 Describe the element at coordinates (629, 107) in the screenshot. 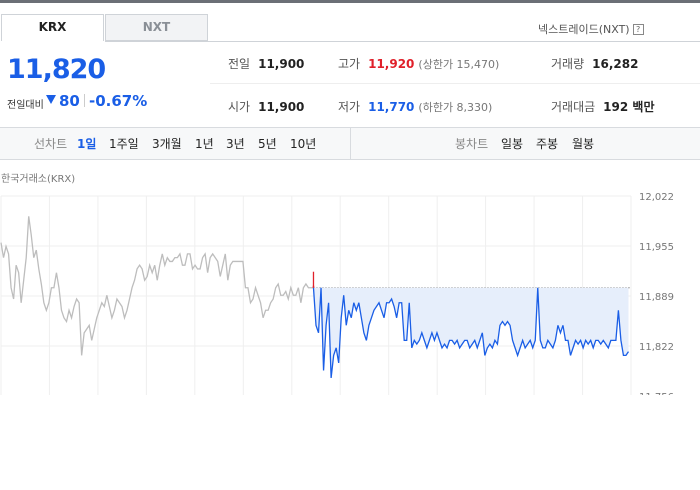

I see `stat-value: 192 백만` at that location.